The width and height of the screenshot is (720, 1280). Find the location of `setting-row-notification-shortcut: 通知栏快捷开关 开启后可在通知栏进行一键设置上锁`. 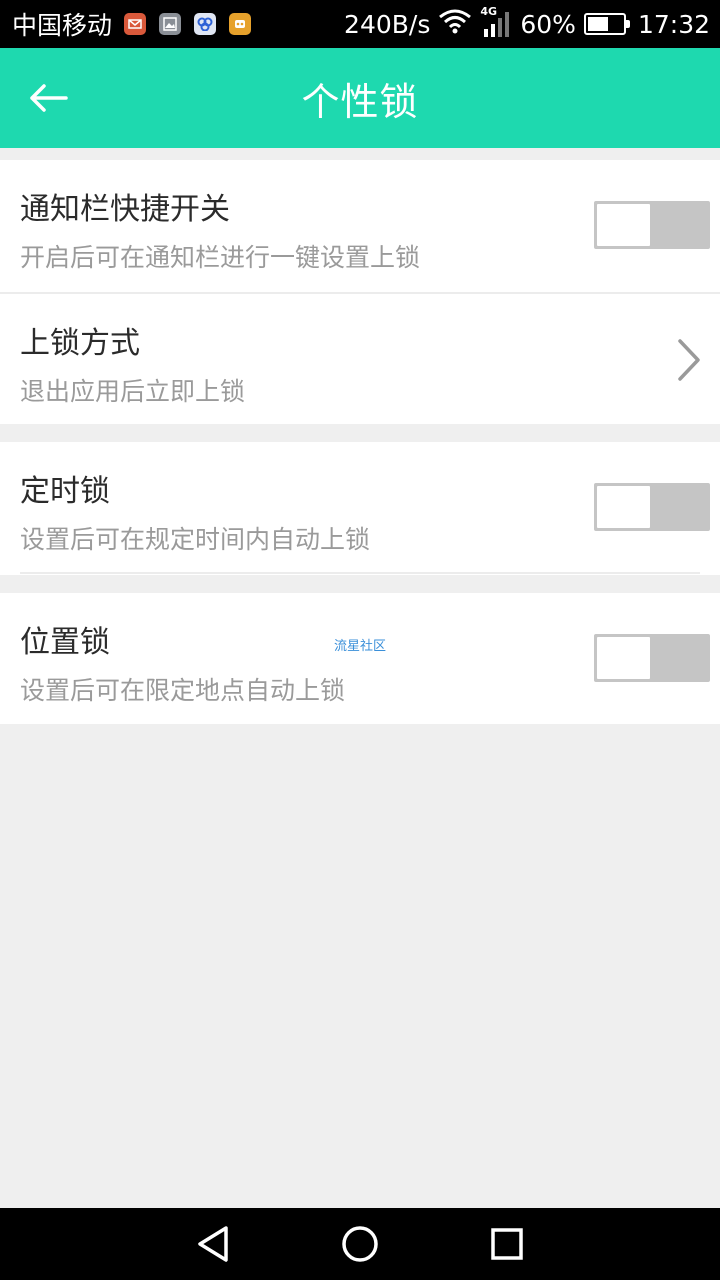

setting-row-notification-shortcut: 通知栏快捷开关 开启后可在通知栏进行一键设置上锁 is located at coordinates (360, 226).